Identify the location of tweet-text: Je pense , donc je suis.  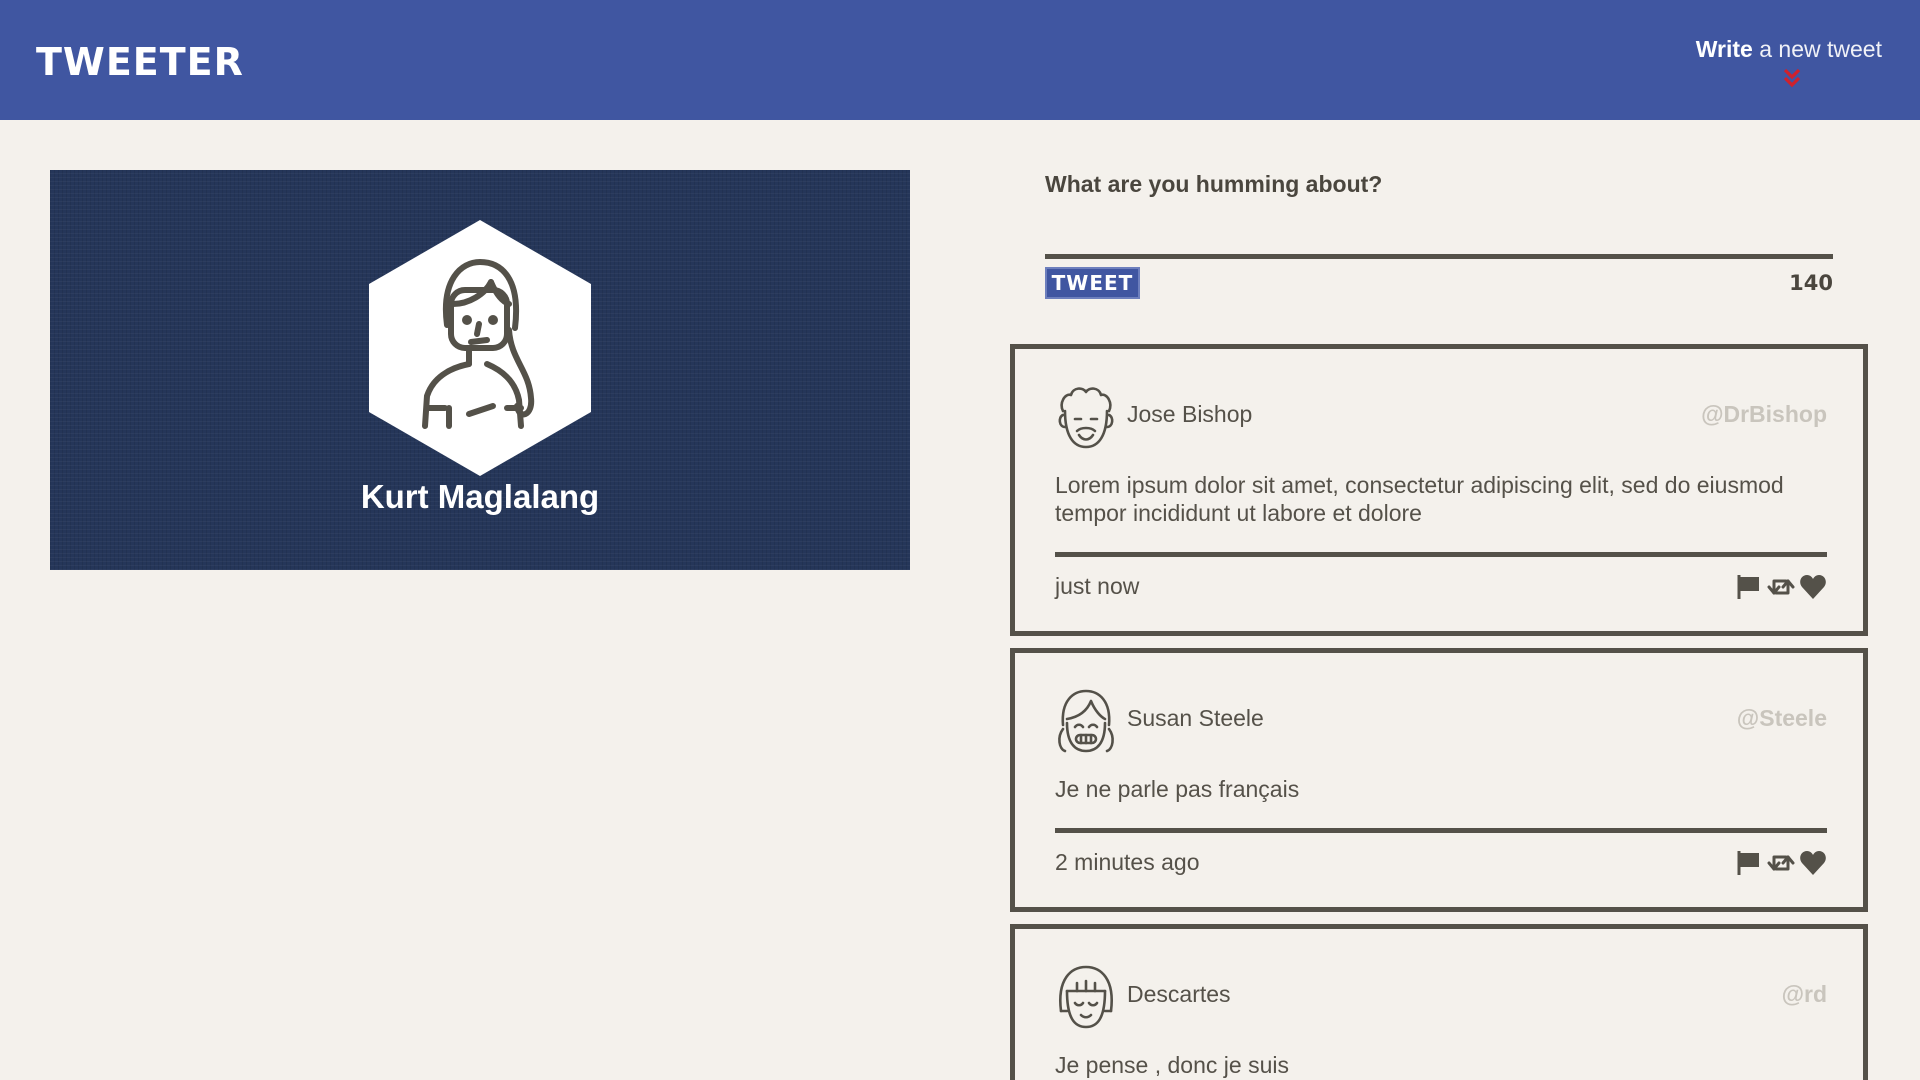
(1172, 1065).